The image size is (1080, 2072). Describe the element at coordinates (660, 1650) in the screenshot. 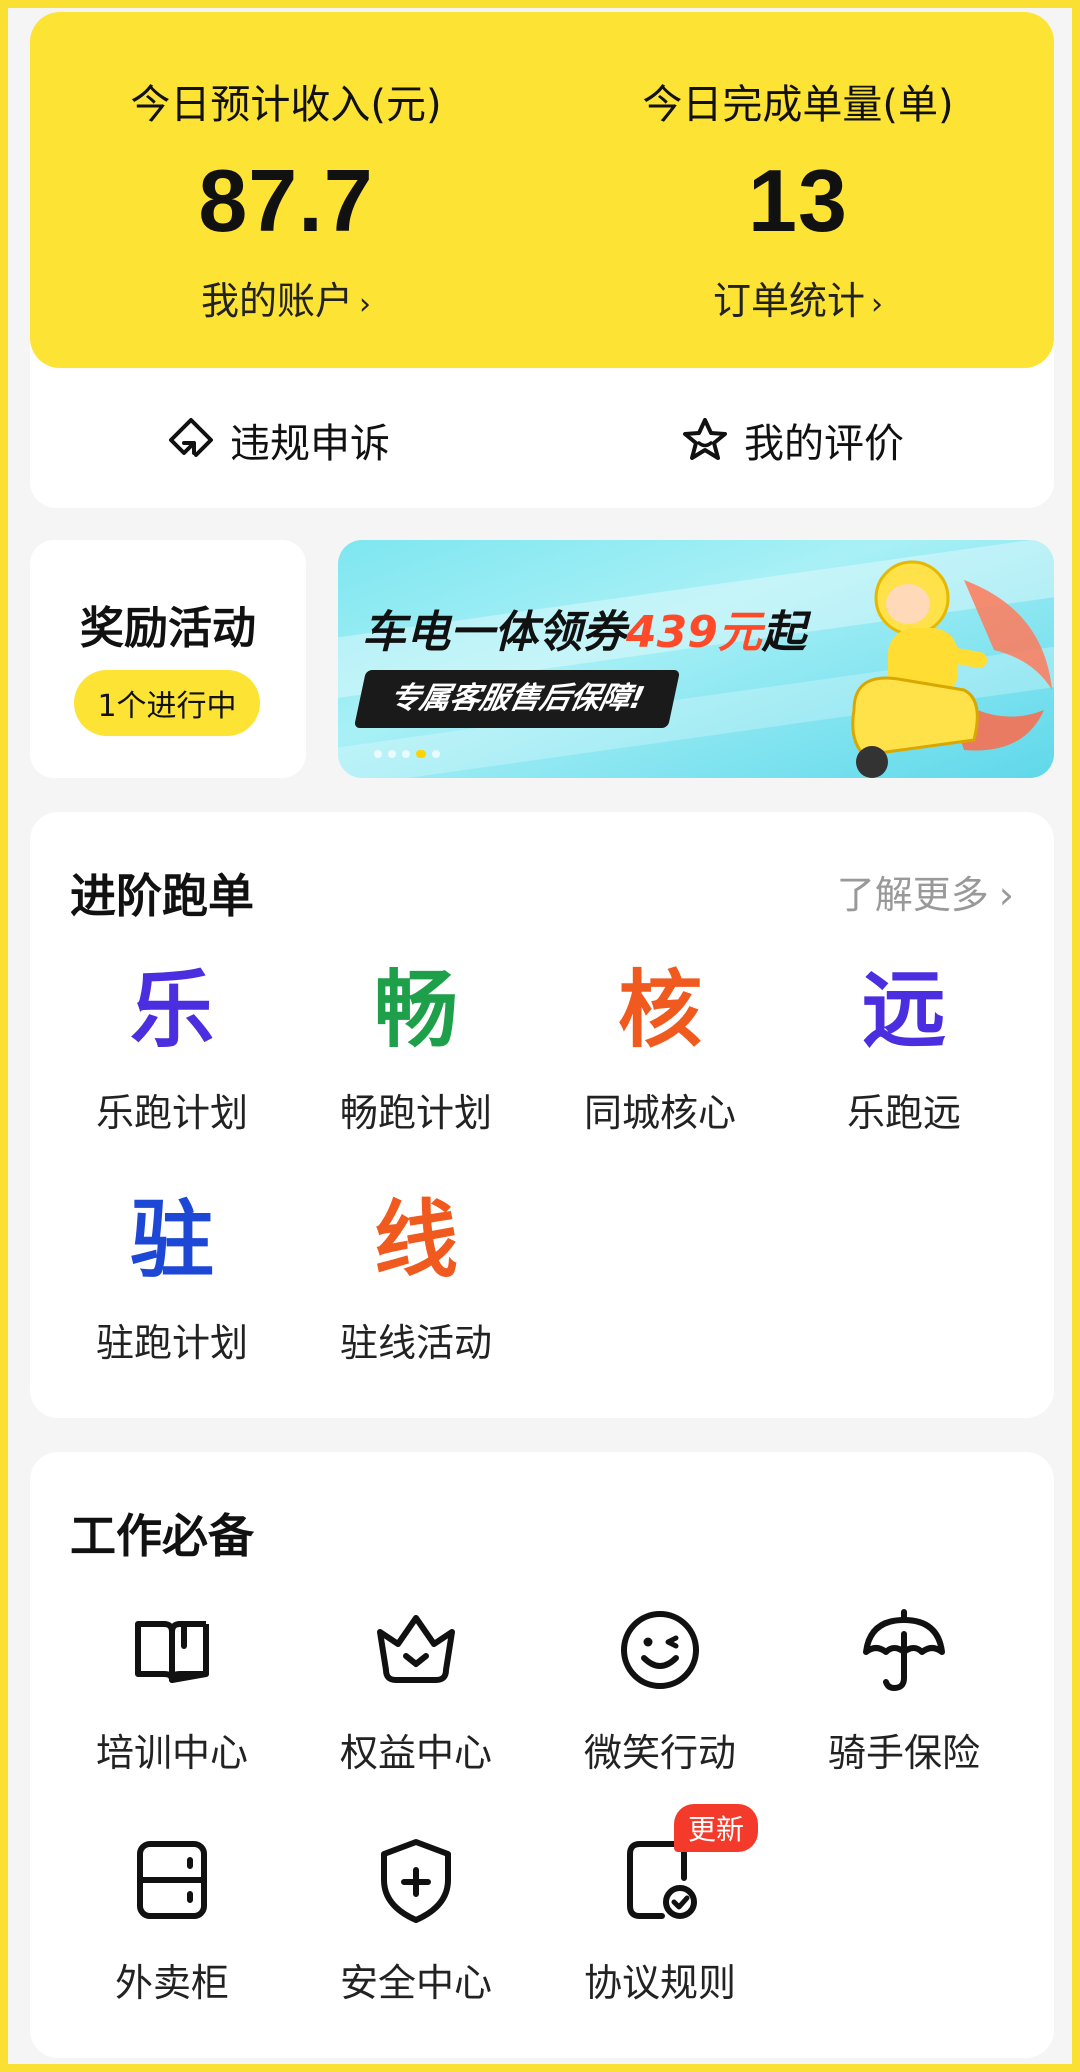

I see `smile-icon` at that location.